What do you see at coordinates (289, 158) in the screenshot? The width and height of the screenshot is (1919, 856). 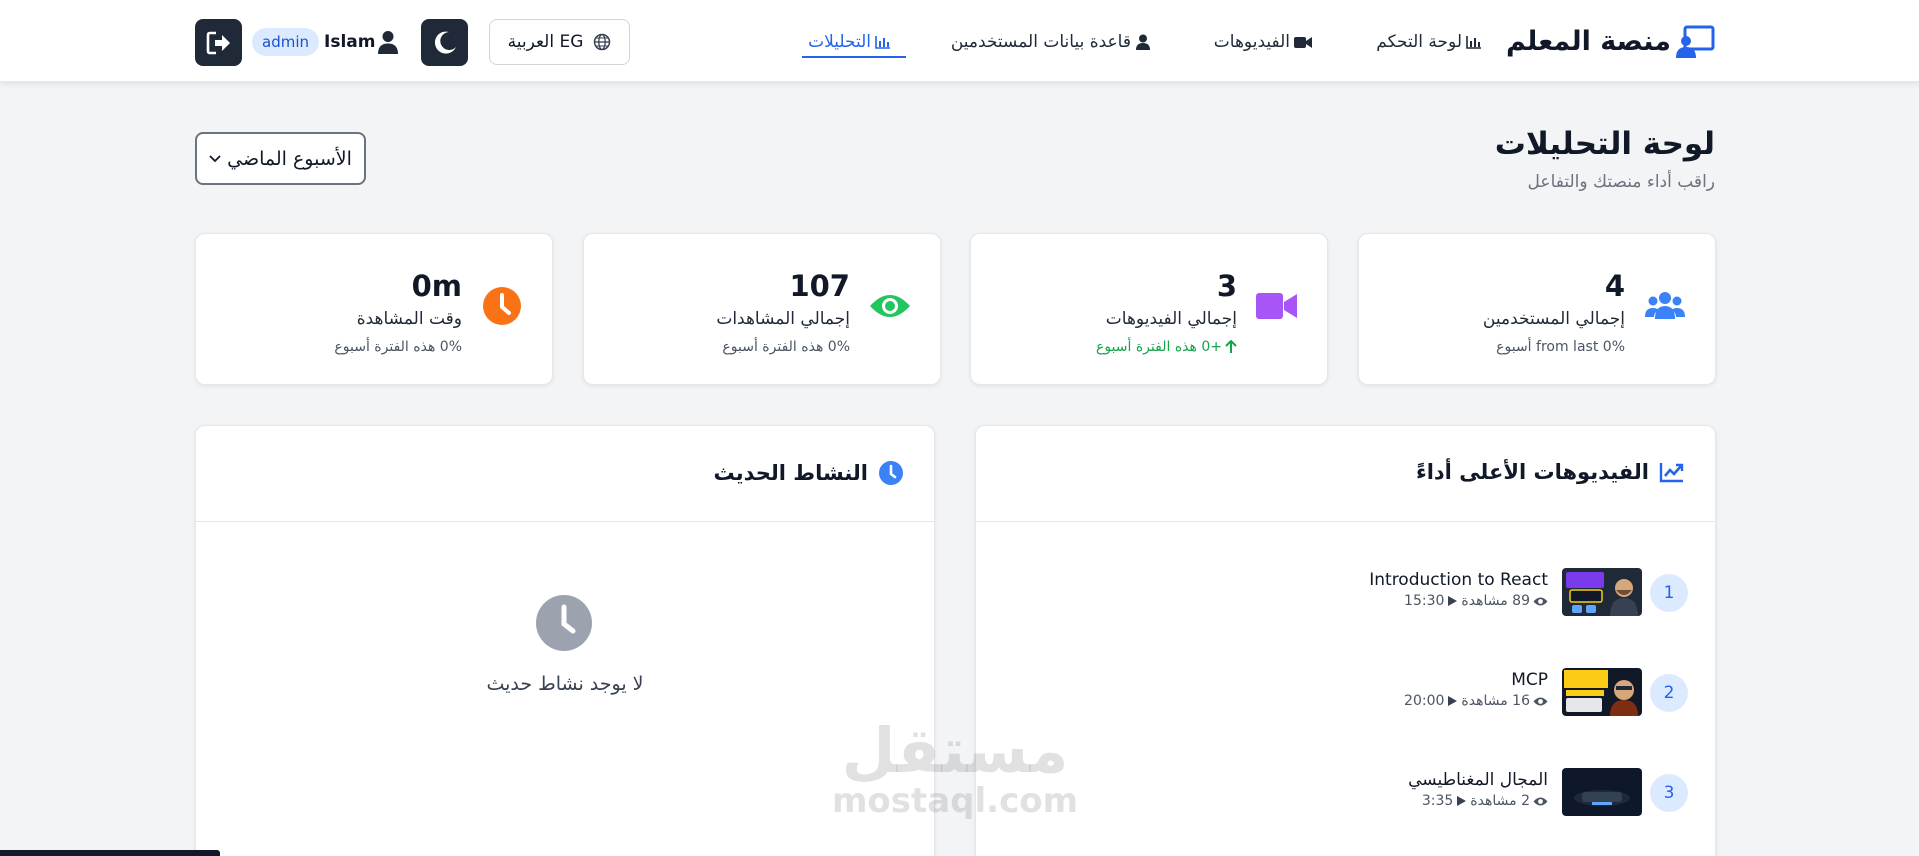 I see `period-value: الأسبوع الماضي` at bounding box center [289, 158].